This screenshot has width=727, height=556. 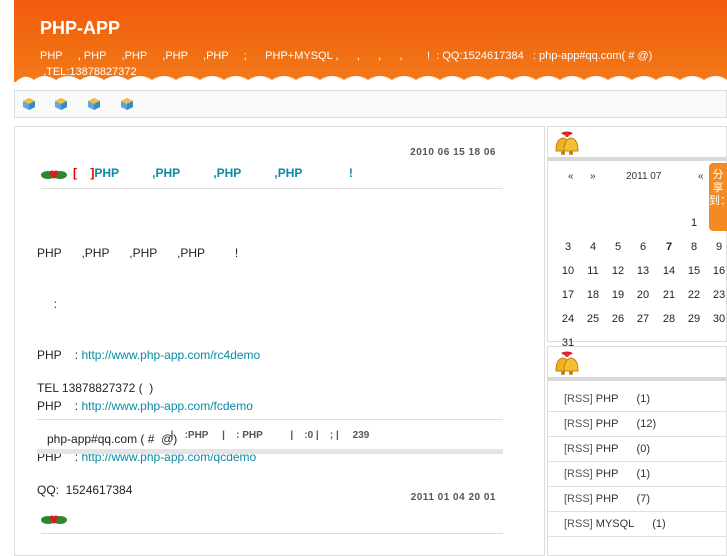 What do you see at coordinates (637, 144) in the screenshot?
I see `calendar-header` at bounding box center [637, 144].